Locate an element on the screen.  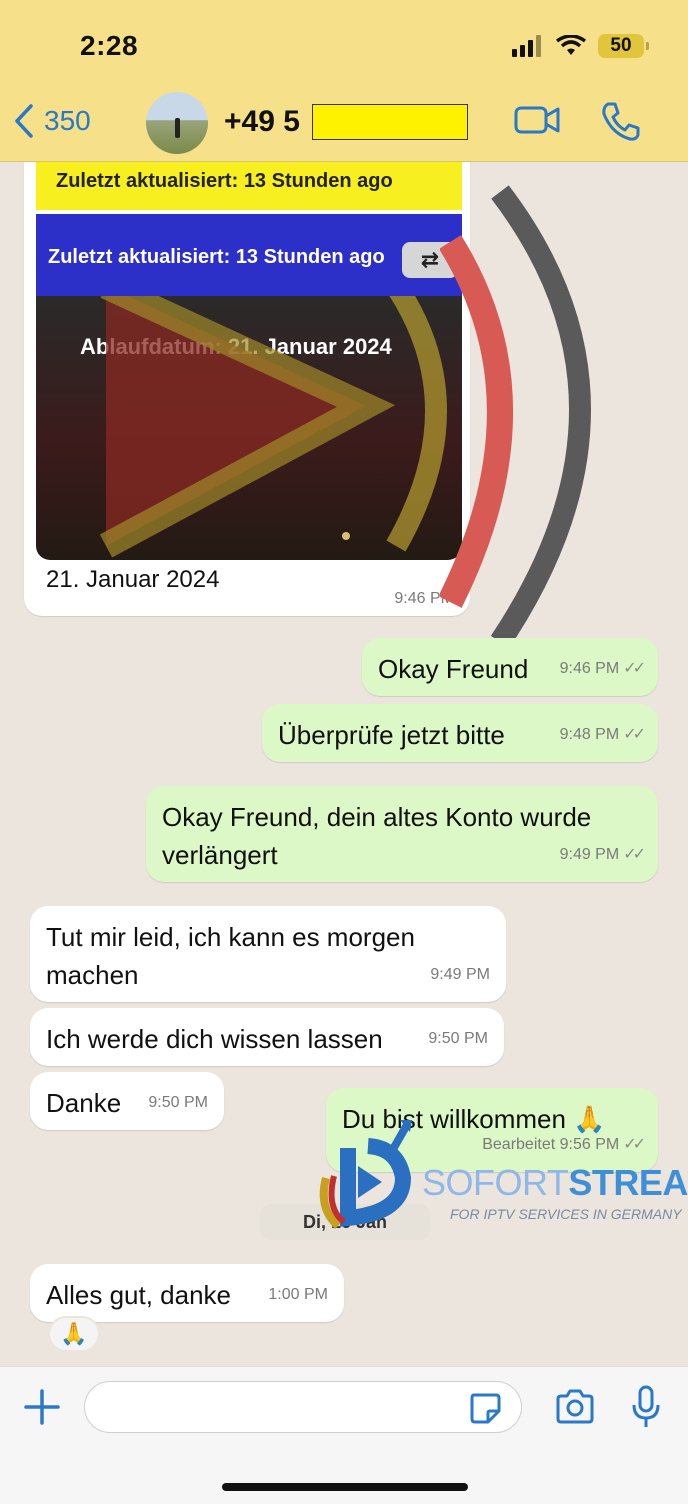
unread-count: 350 is located at coordinates (67, 120).